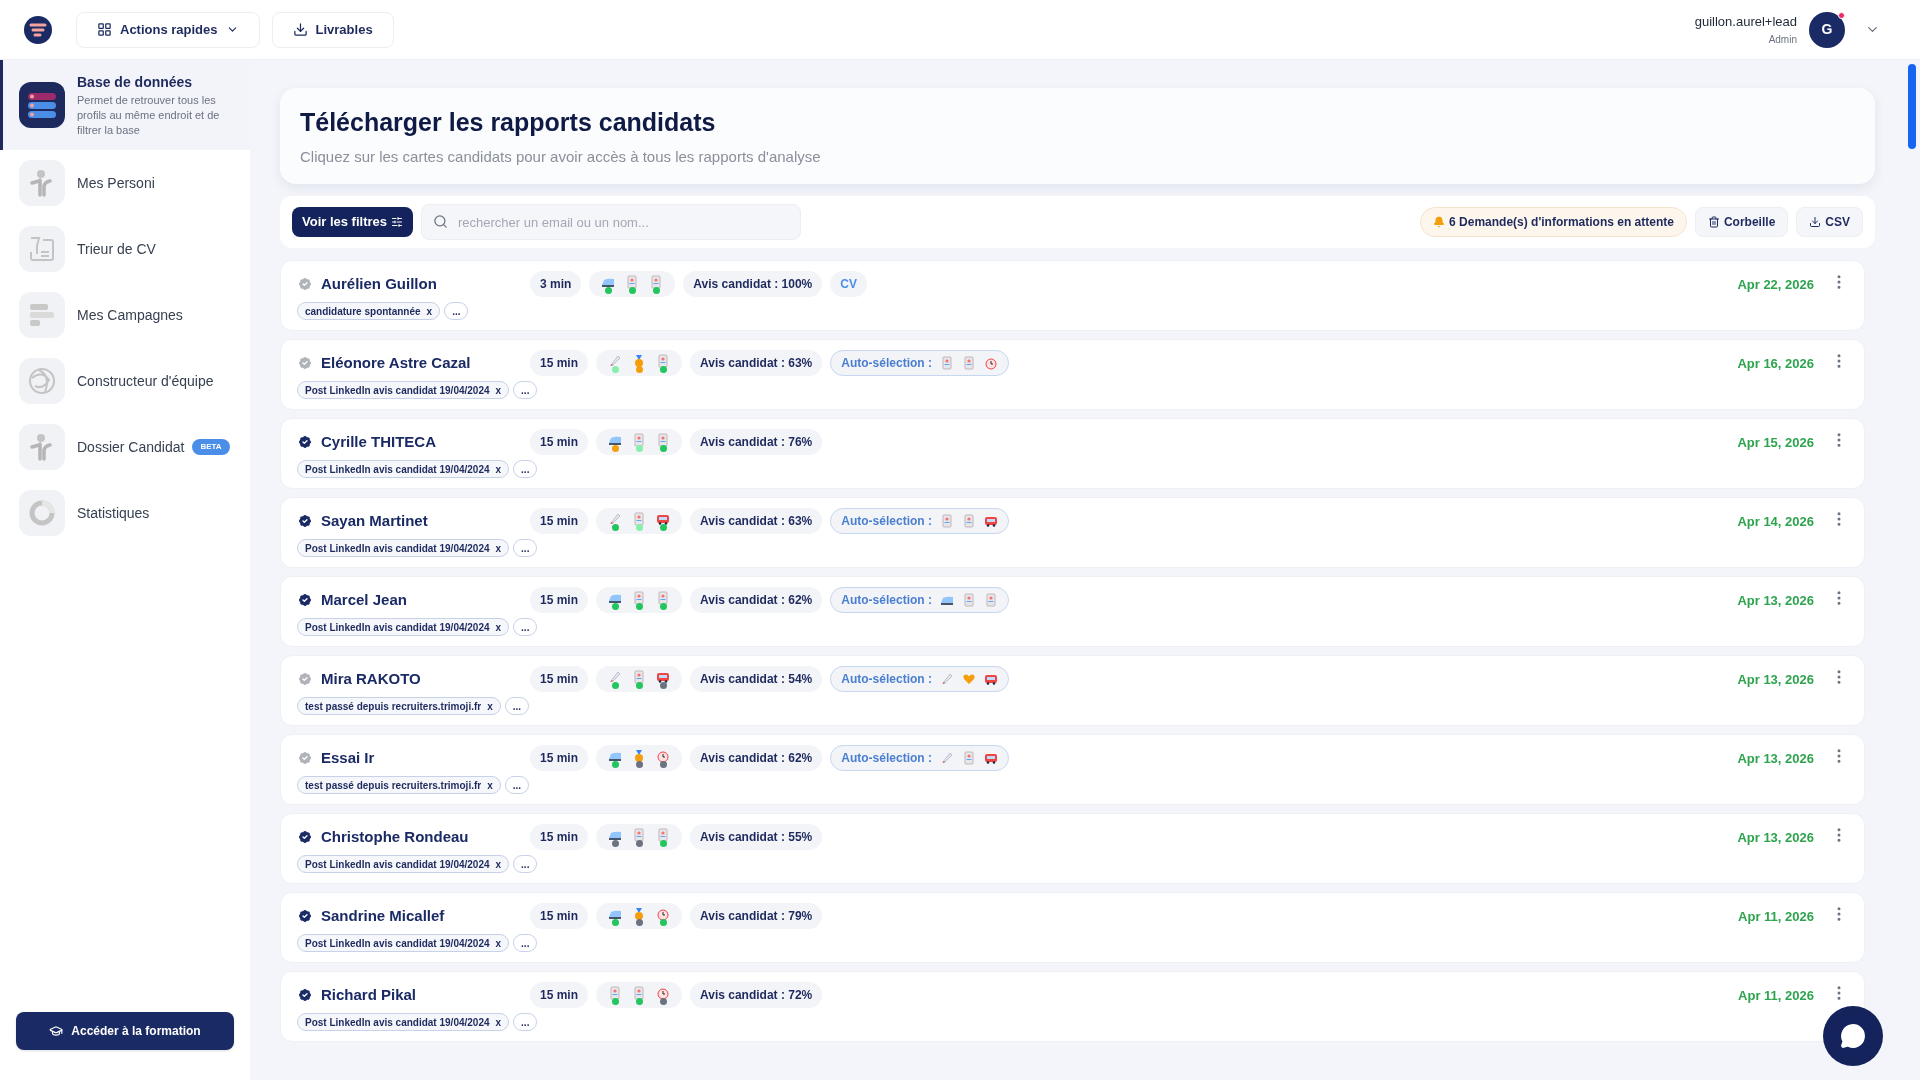 Image resolution: width=1920 pixels, height=1080 pixels. I want to click on sidebar-item: Constructeur d'équipe, so click(125, 381).